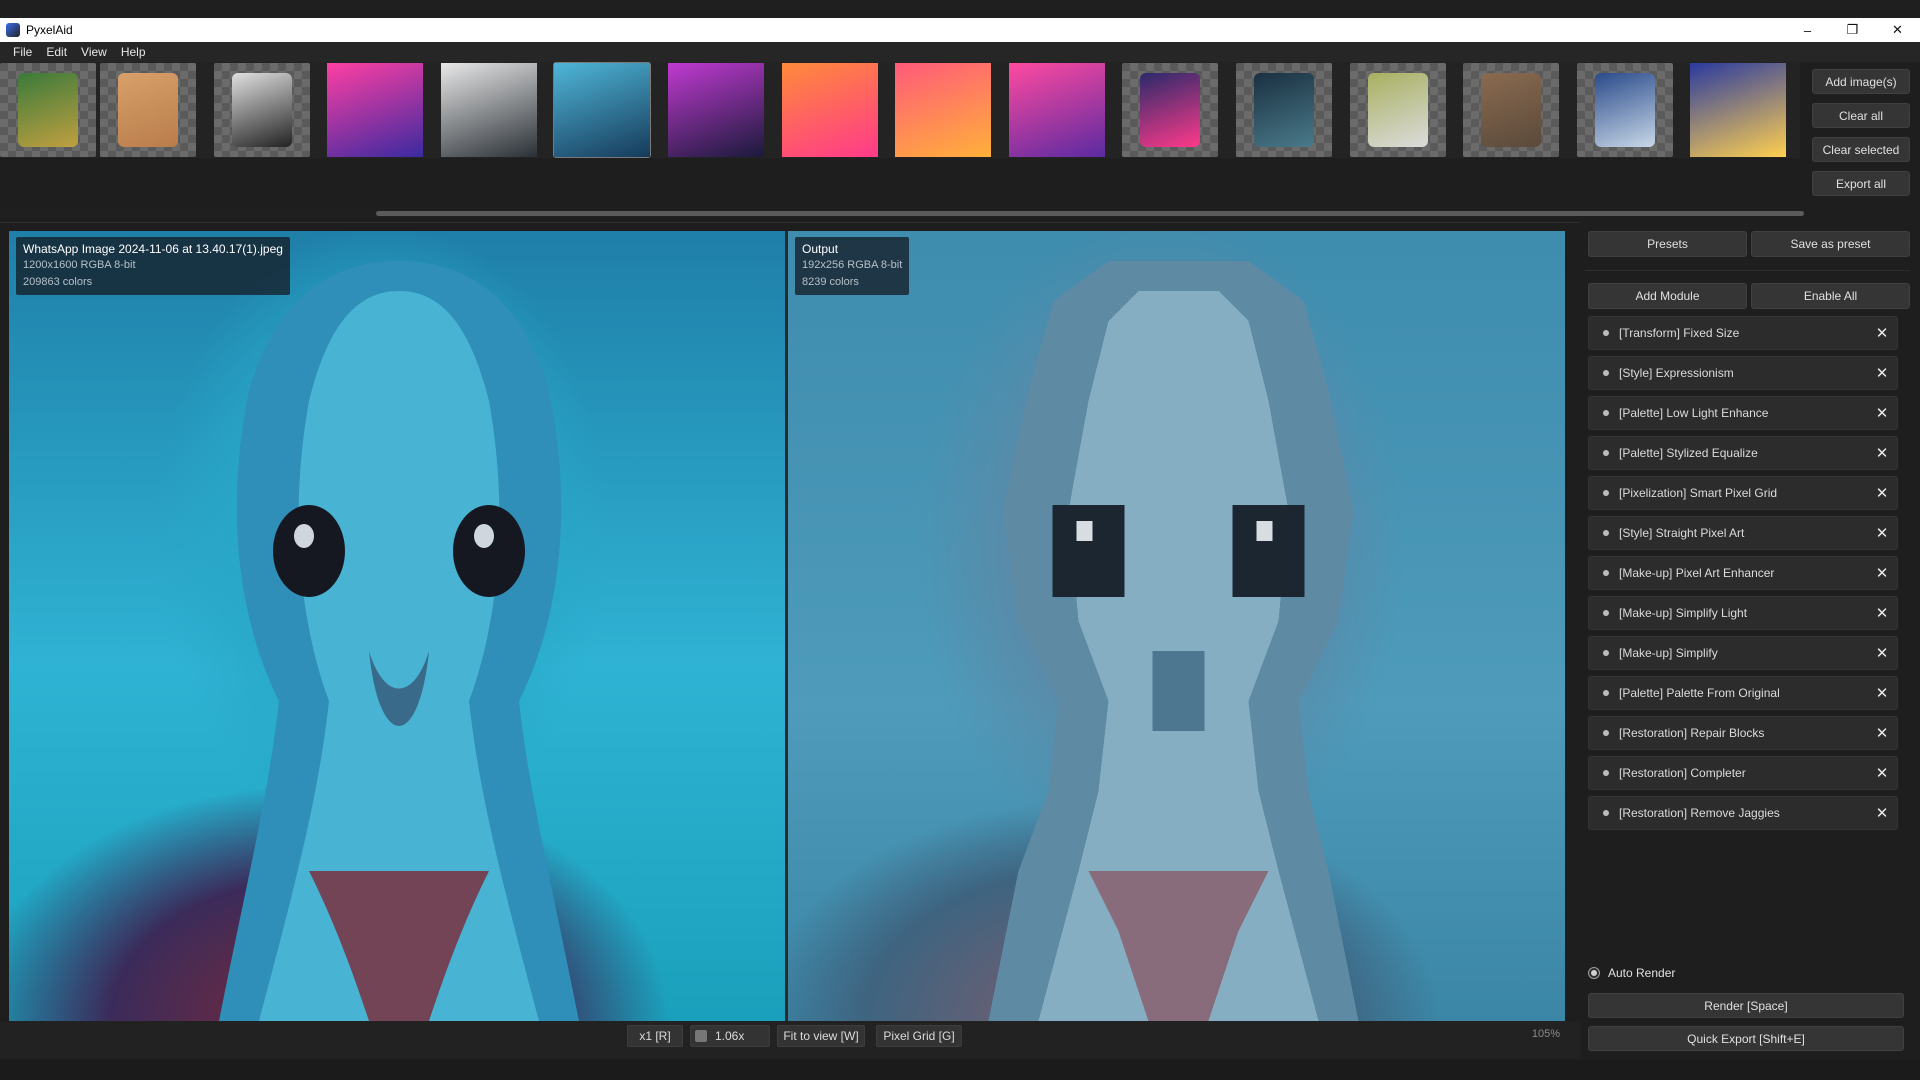 This screenshot has width=1920, height=1080. I want to click on save-as-preset-button: Save as preset, so click(1830, 244).